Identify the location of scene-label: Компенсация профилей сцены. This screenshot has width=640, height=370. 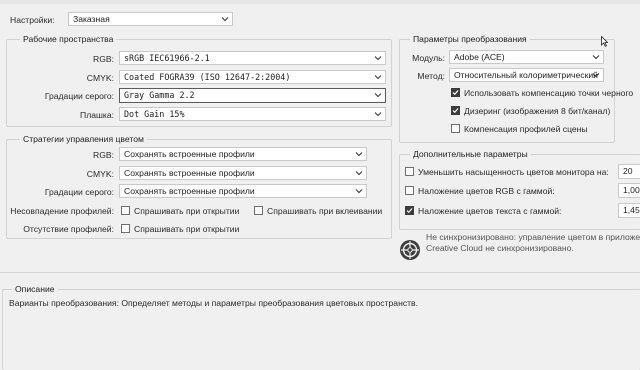
(526, 129).